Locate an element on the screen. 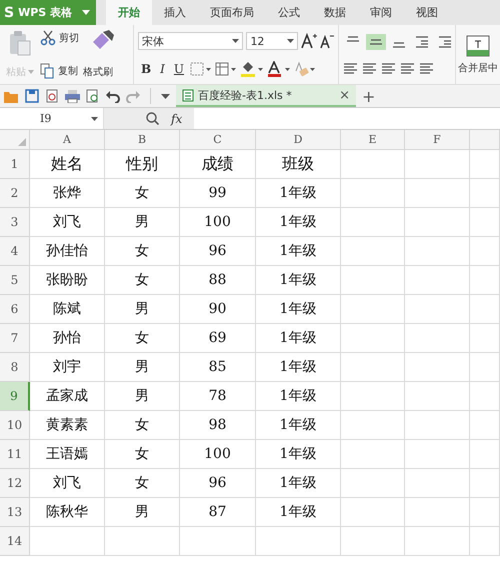  row-header: 9 is located at coordinates (15, 396).